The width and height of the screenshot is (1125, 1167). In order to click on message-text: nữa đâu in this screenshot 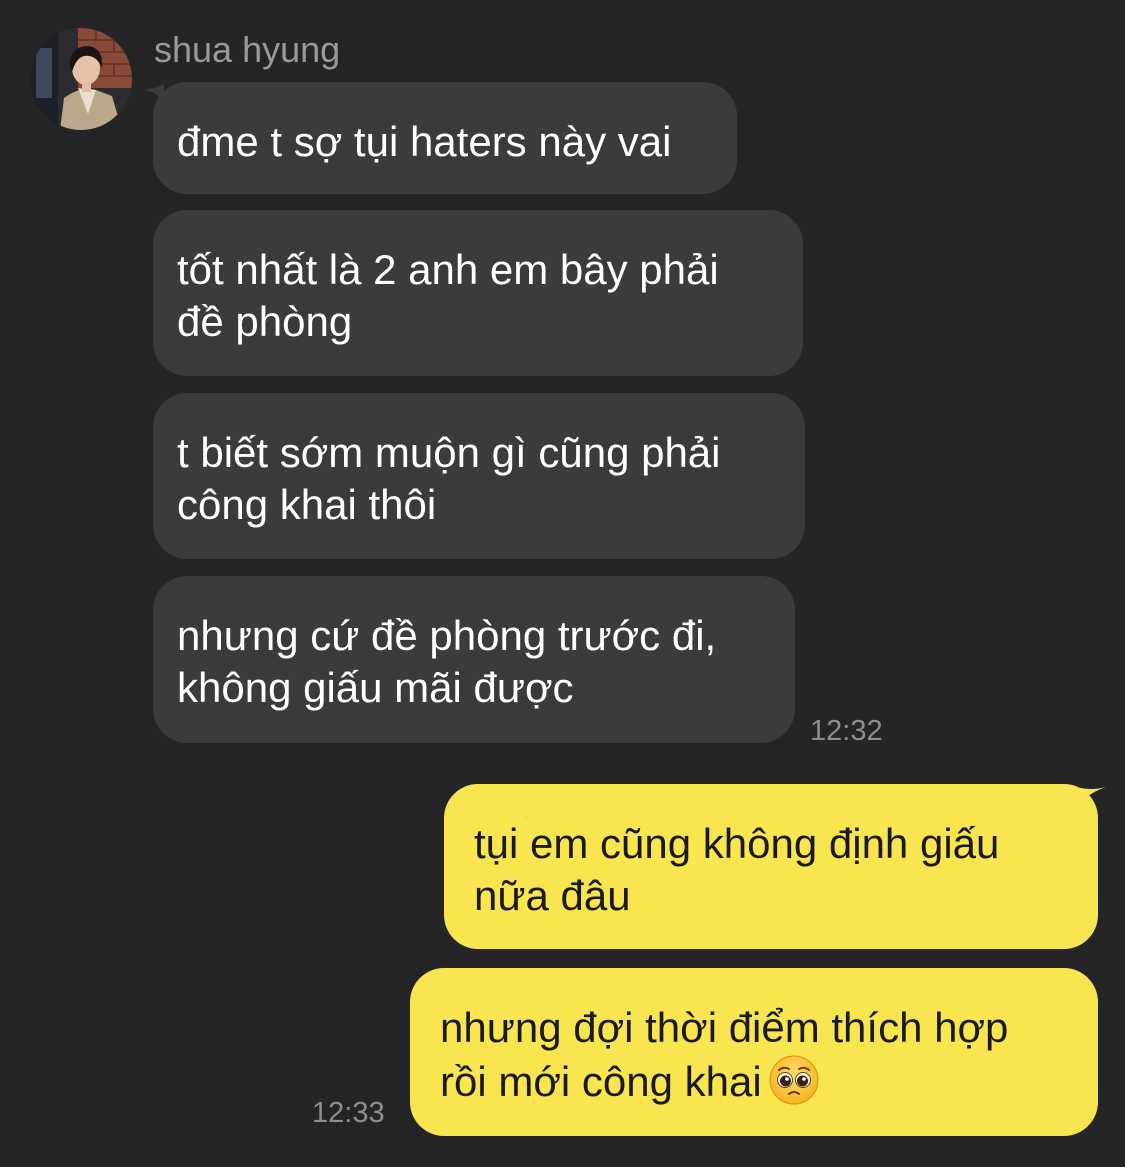, I will do `click(552, 895)`.